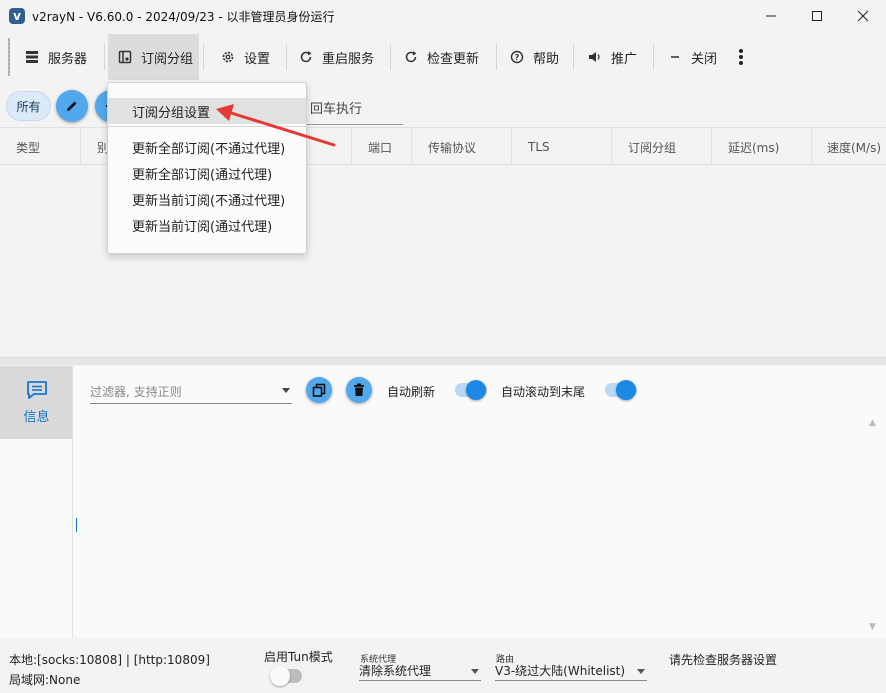 Image resolution: width=886 pixels, height=693 pixels. I want to click on column-header-tls: TLS, so click(562, 147).